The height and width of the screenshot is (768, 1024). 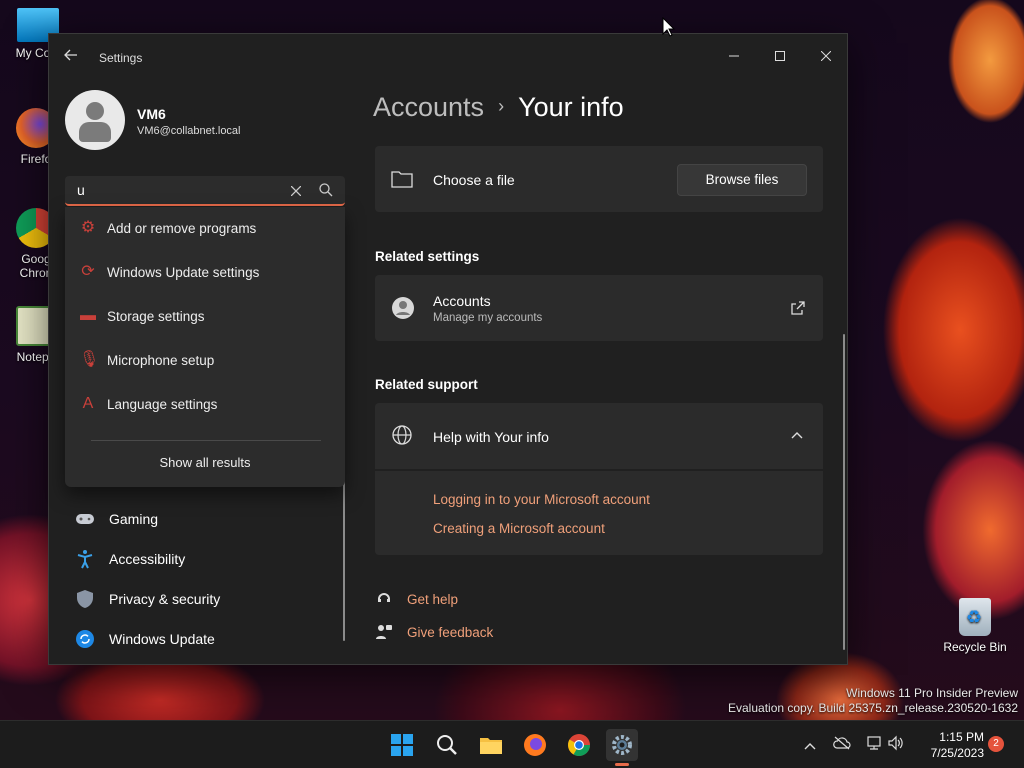 I want to click on browse-files-button: Browse files, so click(x=742, y=180).